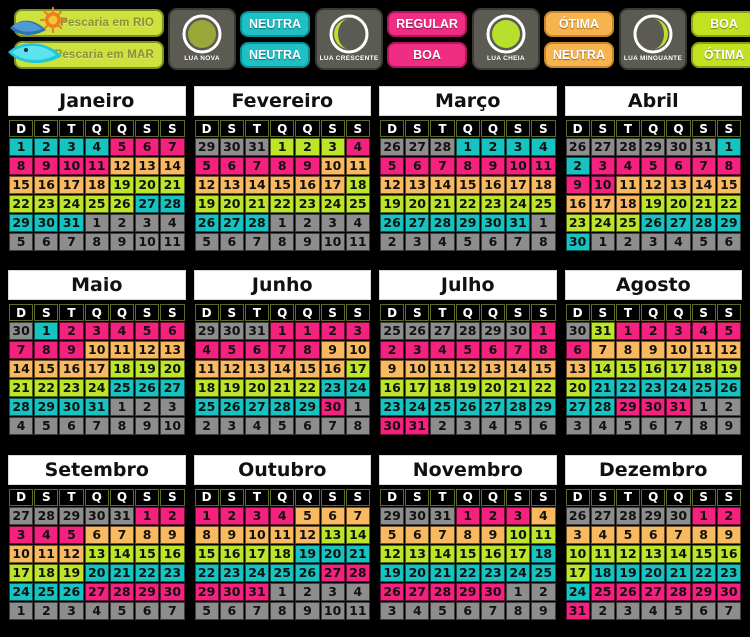 This screenshot has width=750, height=637. Describe the element at coordinates (282, 388) in the screenshot. I see `day-cell: 21` at that location.